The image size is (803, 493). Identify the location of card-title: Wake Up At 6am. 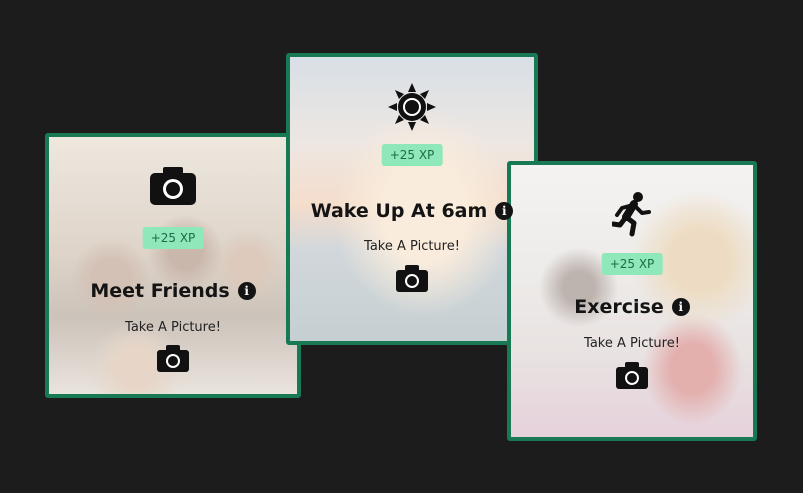
(399, 211).